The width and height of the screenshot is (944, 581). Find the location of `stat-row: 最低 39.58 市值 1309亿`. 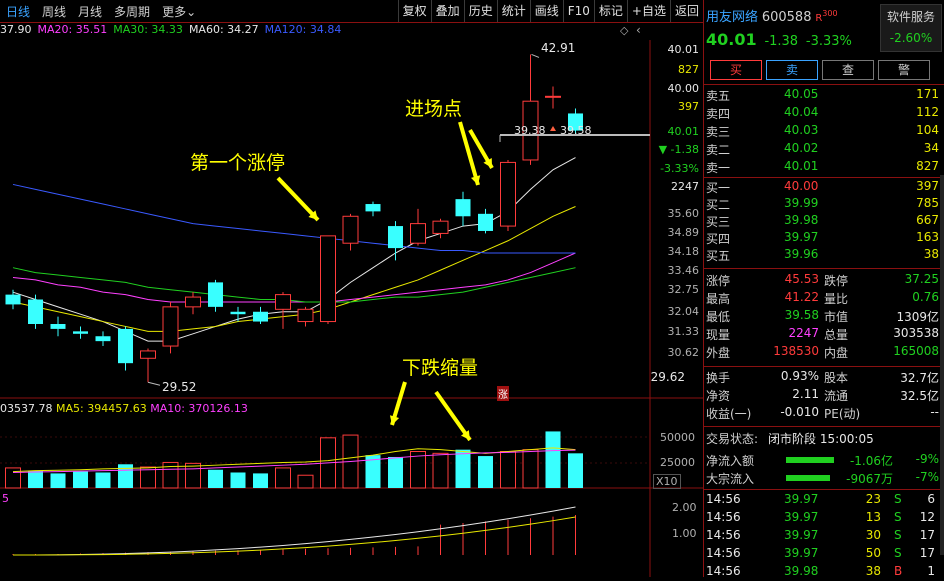

stat-row: 最低 39.58 市值 1309亿 is located at coordinates (824, 316).